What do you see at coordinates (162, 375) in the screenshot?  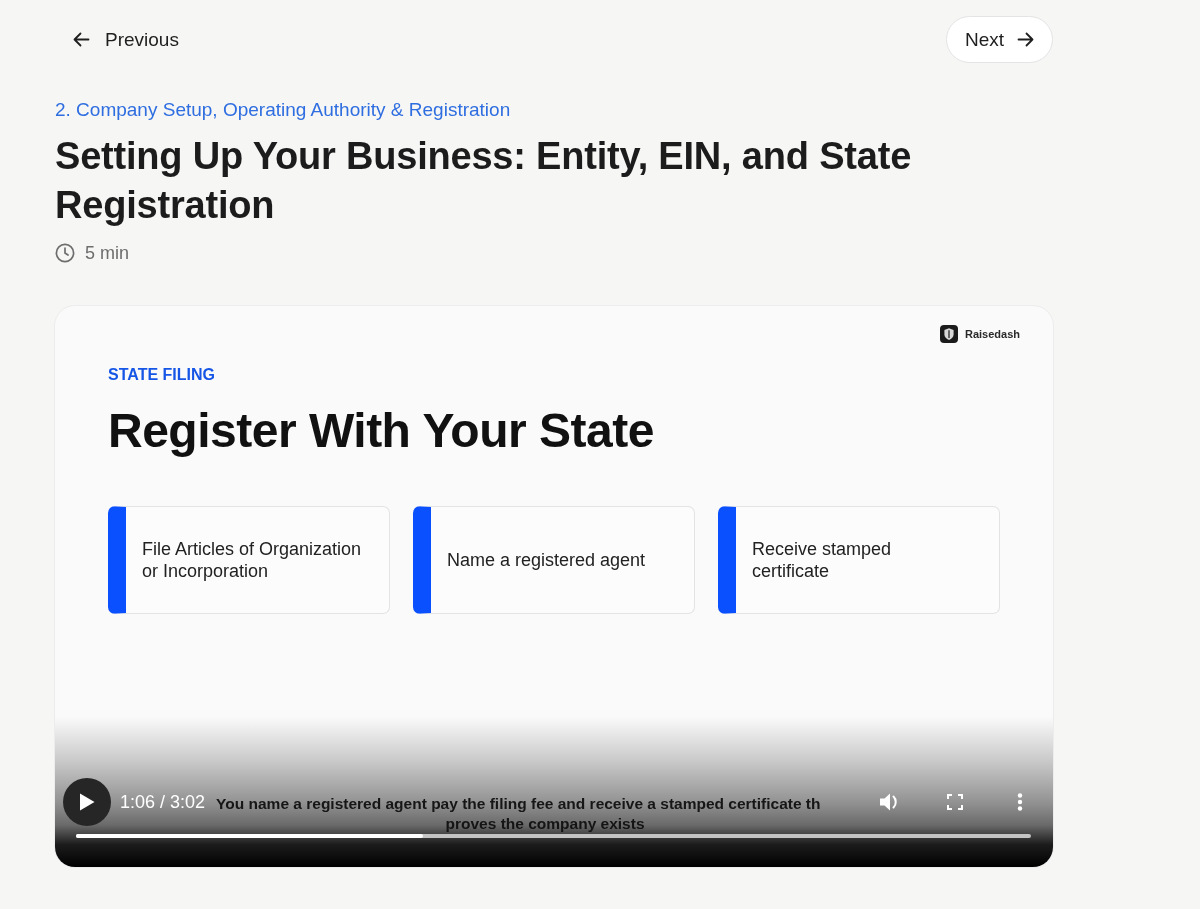 I see `slide-eyebrow: STATE FILING` at bounding box center [162, 375].